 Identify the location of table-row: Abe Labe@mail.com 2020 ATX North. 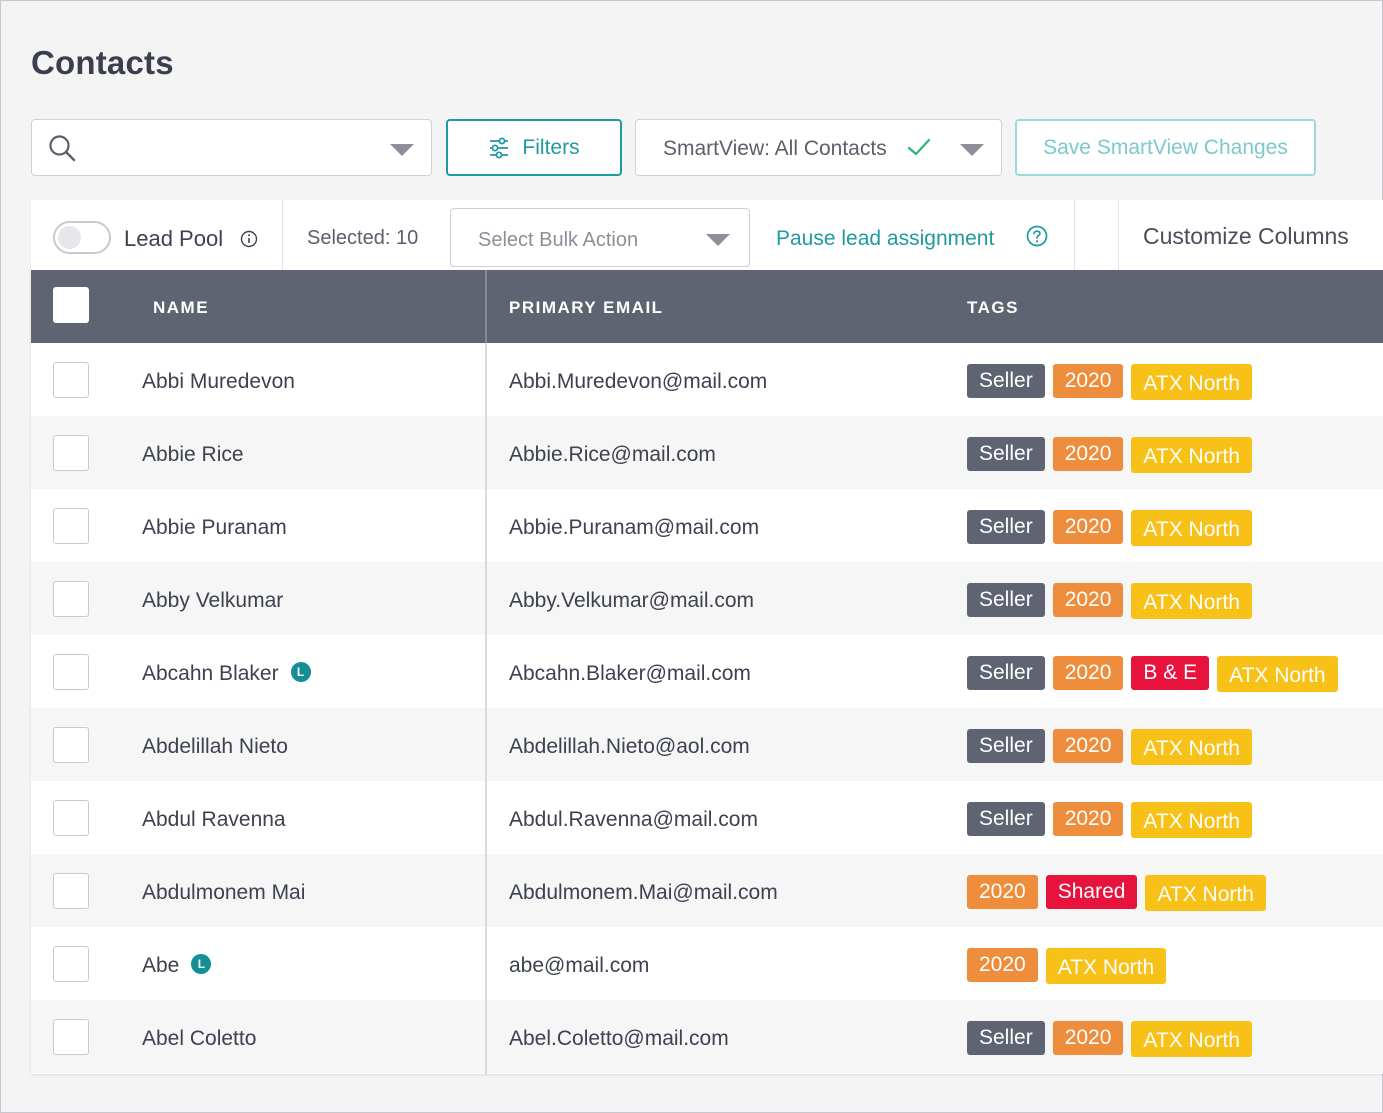
(707, 963).